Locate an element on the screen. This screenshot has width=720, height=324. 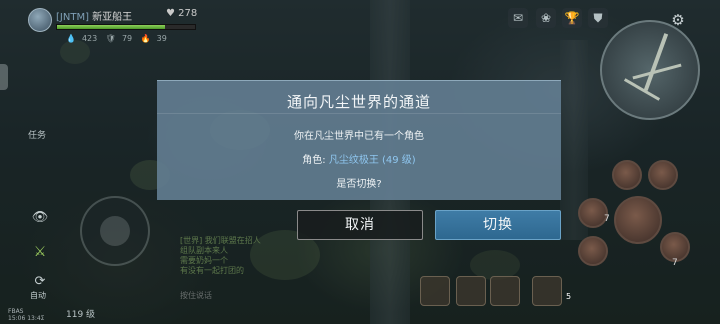
chat-log: [世界] 我们联盟在招人 组队副本来人 需要奶妈一个 有没有一起打团的 is located at coordinates (245, 256).